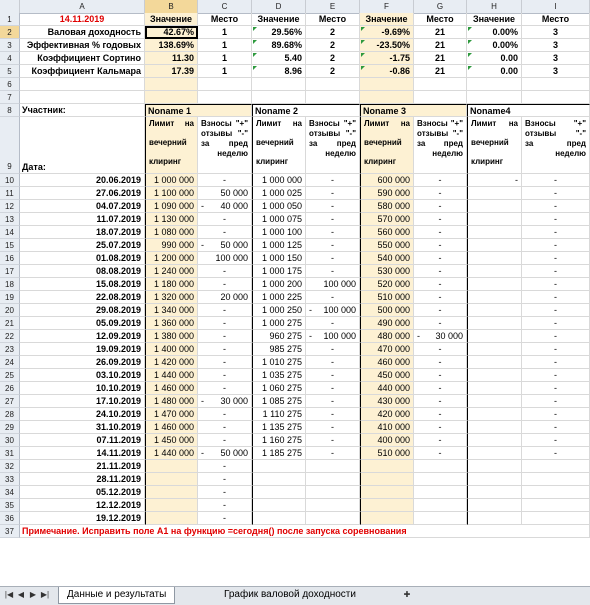  Describe the element at coordinates (279, 310) in the screenshot. I see `limit-value: 1 000 250` at that location.